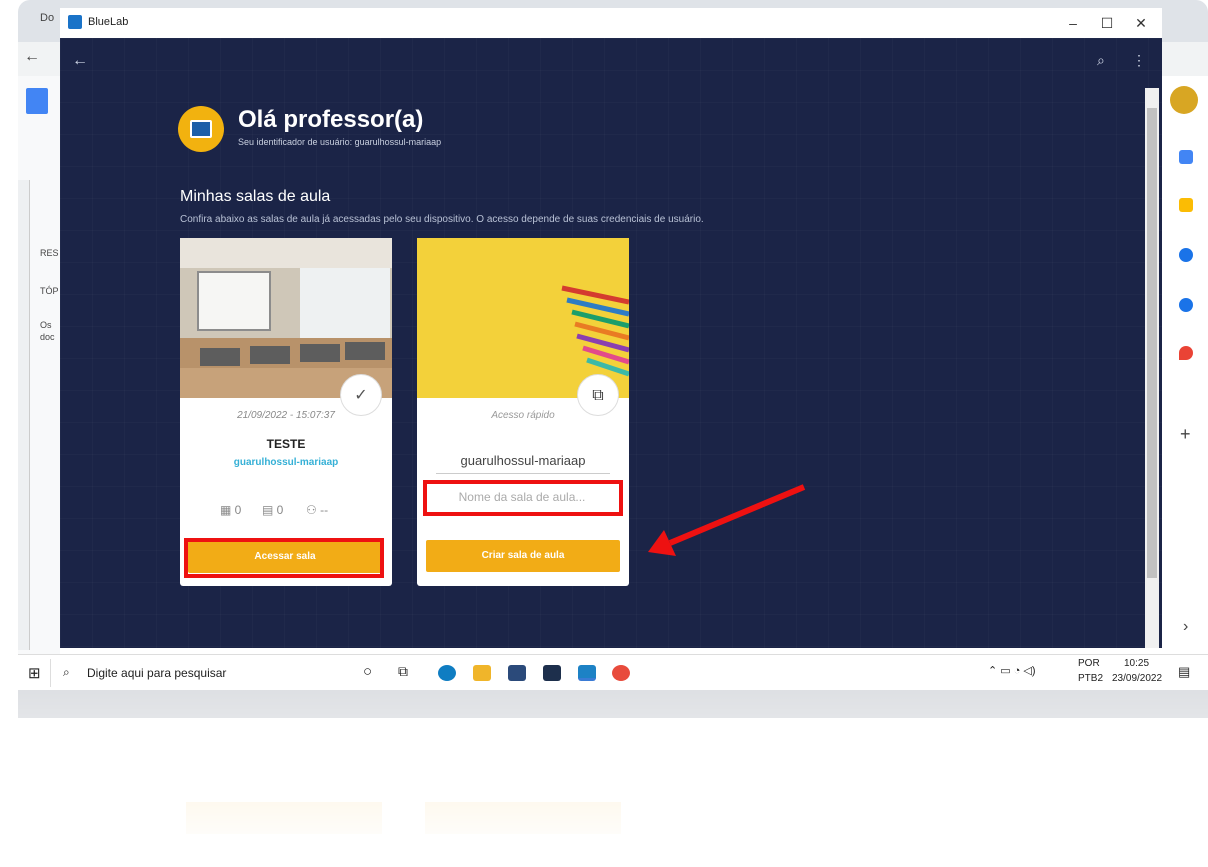  Describe the element at coordinates (1186, 353) in the screenshot. I see `maps-icon` at that location.